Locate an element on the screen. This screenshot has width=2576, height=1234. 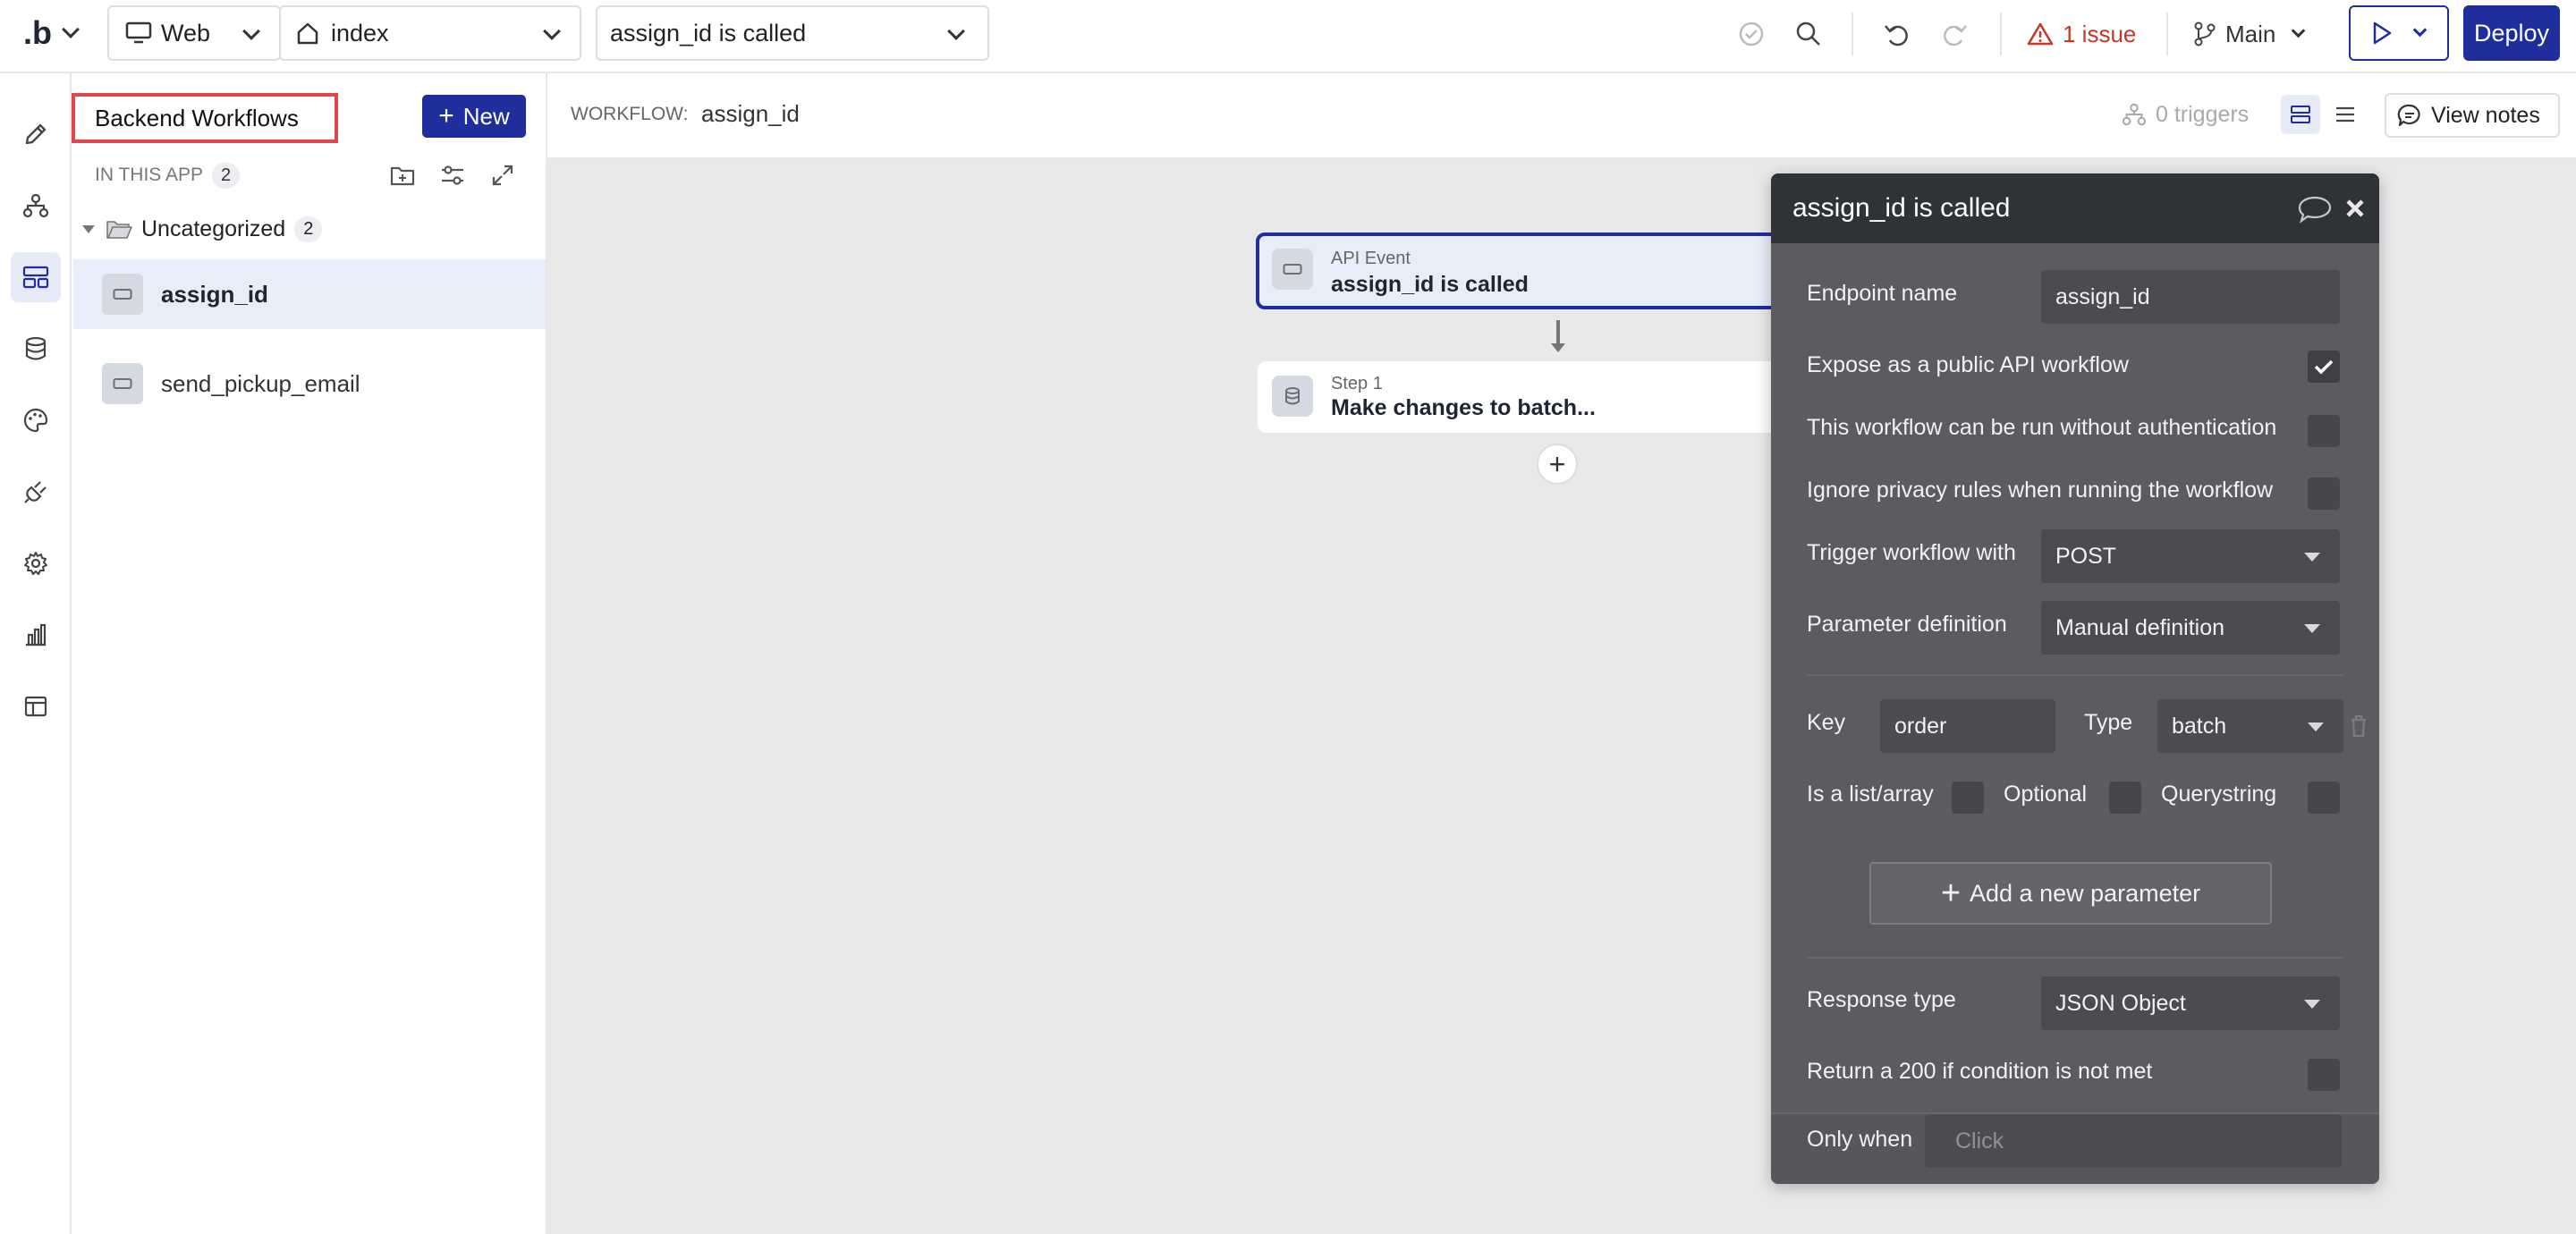
response-type-dropdown: JSON Object is located at coordinates (2190, 1003).